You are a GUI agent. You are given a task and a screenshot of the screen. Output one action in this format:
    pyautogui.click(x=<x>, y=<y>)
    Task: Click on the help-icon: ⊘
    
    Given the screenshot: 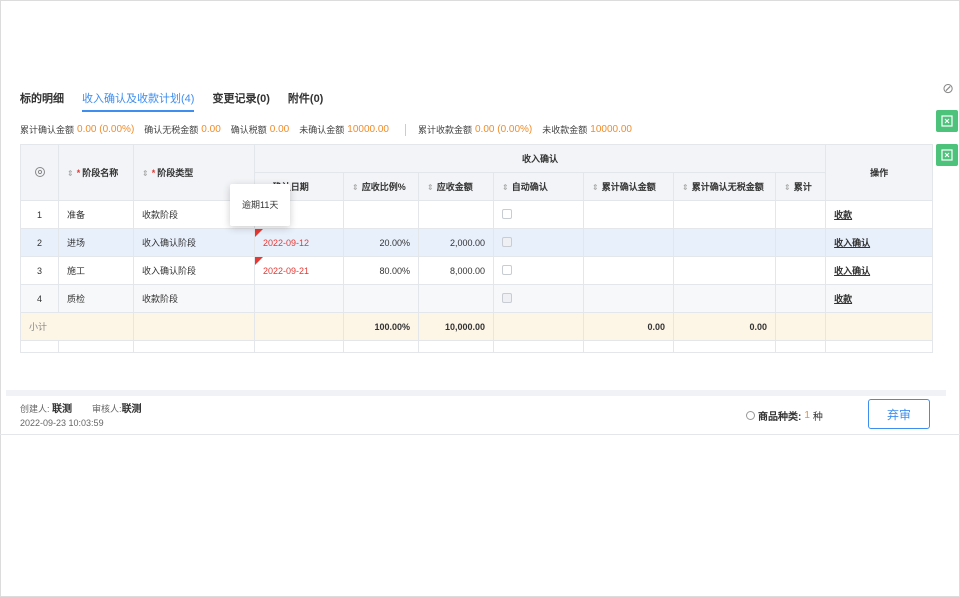 What is the action you would take?
    pyautogui.click(x=948, y=88)
    